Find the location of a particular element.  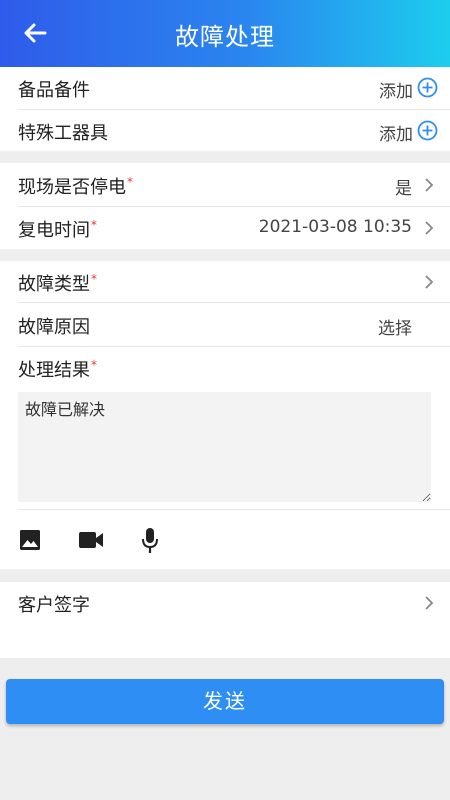

power-section: 现场是否停电* 是 复电时间* 2021-03-08 10:35 is located at coordinates (225, 206).